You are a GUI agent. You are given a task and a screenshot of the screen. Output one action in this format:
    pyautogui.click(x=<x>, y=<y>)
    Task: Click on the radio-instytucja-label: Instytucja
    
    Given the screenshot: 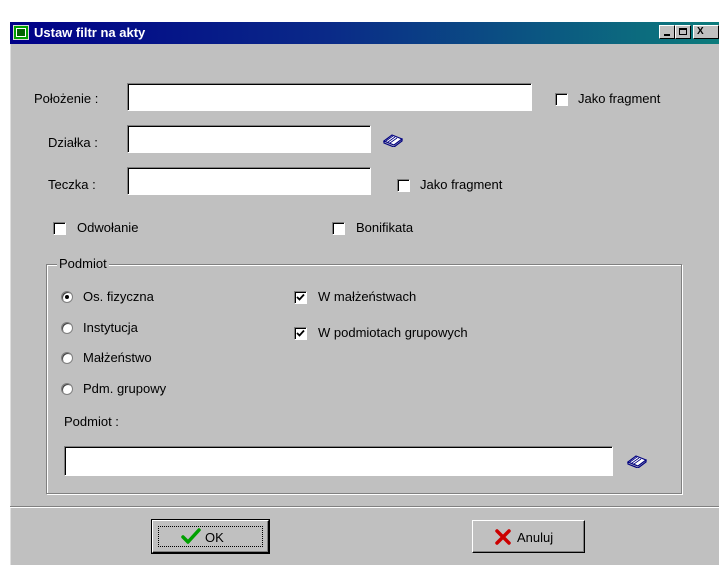 What is the action you would take?
    pyautogui.click(x=110, y=327)
    